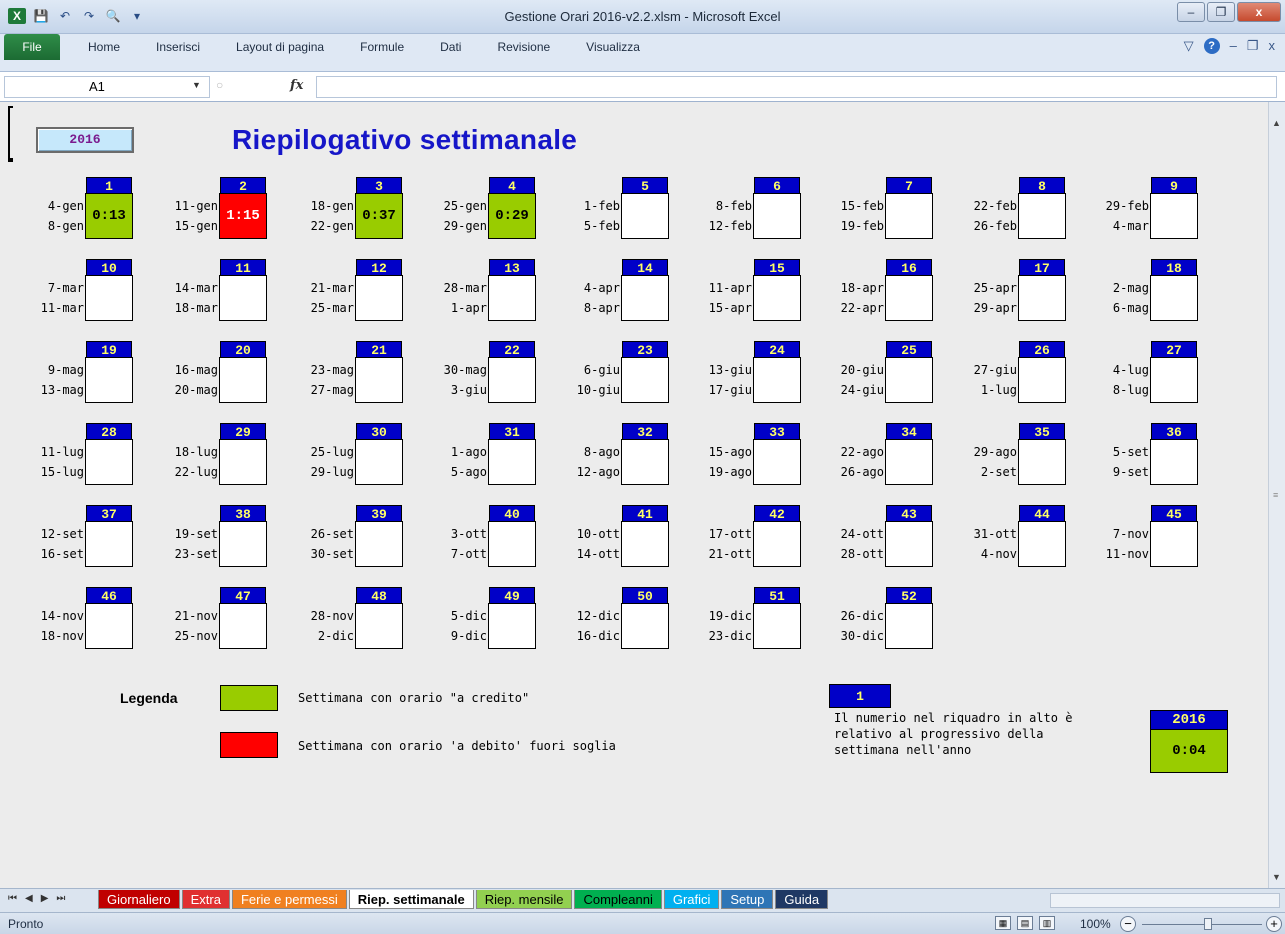 The height and width of the screenshot is (934, 1285). I want to click on scroll-grip-icon: ≡, so click(1275, 495).